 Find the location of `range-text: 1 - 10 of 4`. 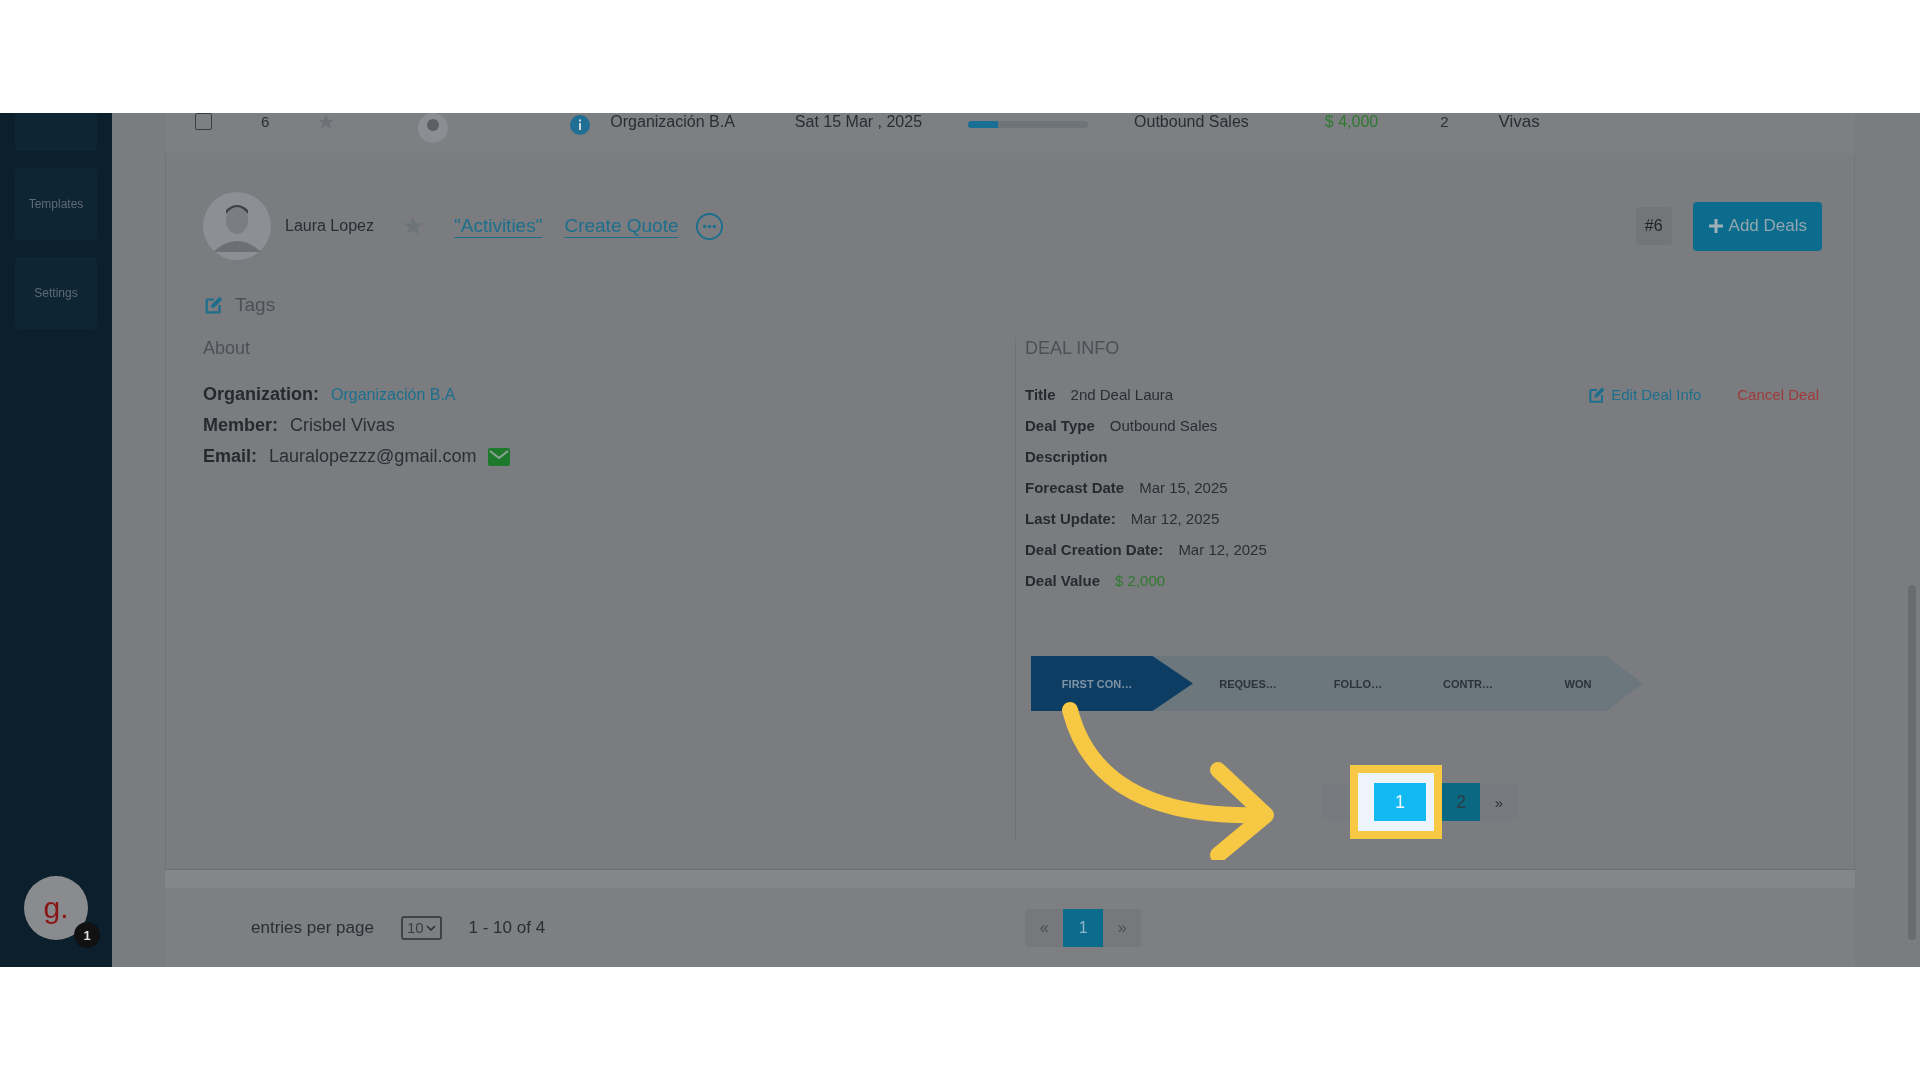

range-text: 1 - 10 of 4 is located at coordinates (507, 927).